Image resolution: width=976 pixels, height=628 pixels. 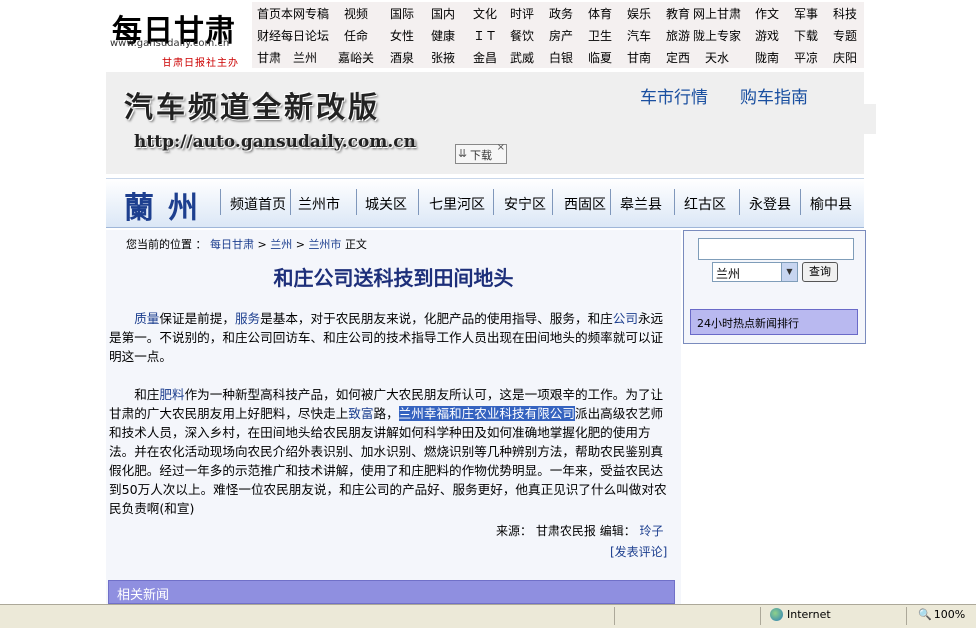 I want to click on logo-subtitle: 甘肃日报社主办, so click(x=200, y=63).